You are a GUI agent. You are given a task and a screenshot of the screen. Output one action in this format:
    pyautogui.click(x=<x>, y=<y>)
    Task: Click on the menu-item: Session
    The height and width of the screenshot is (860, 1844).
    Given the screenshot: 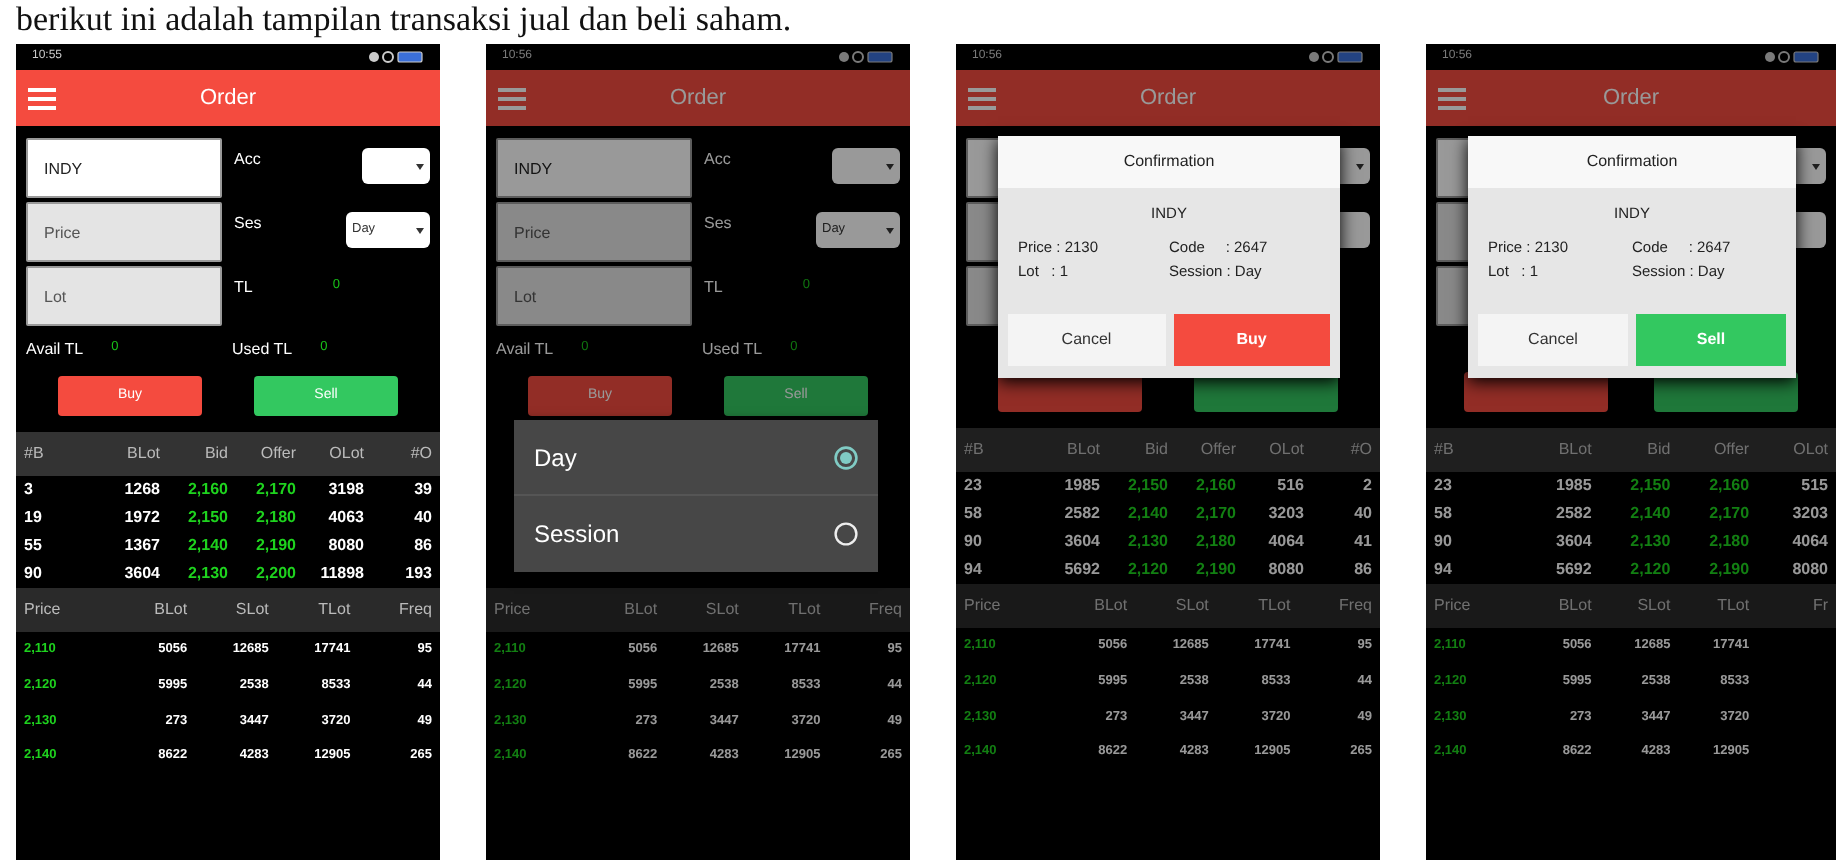 What is the action you would take?
    pyautogui.click(x=696, y=534)
    